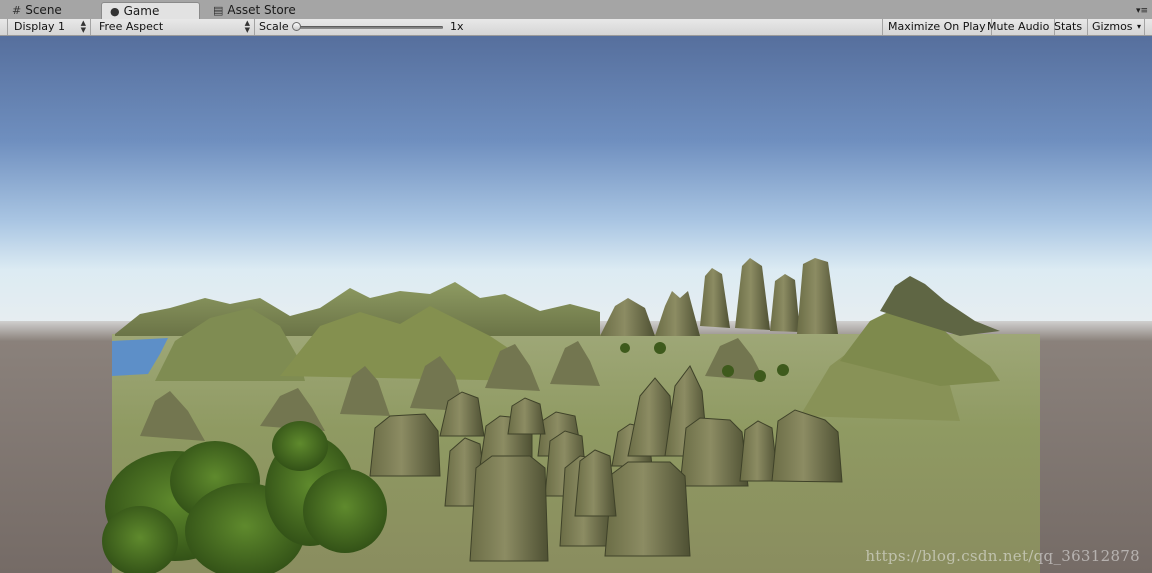 This screenshot has height=573, width=1152. What do you see at coordinates (296, 26) in the screenshot?
I see `scale-slider-thumb` at bounding box center [296, 26].